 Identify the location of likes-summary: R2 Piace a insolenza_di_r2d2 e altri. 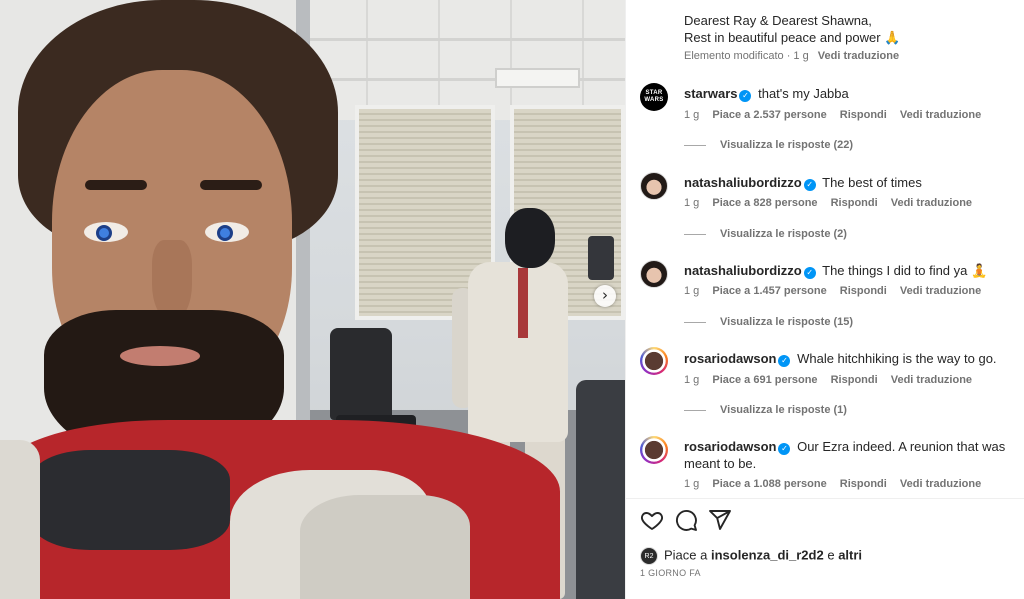
(751, 556).